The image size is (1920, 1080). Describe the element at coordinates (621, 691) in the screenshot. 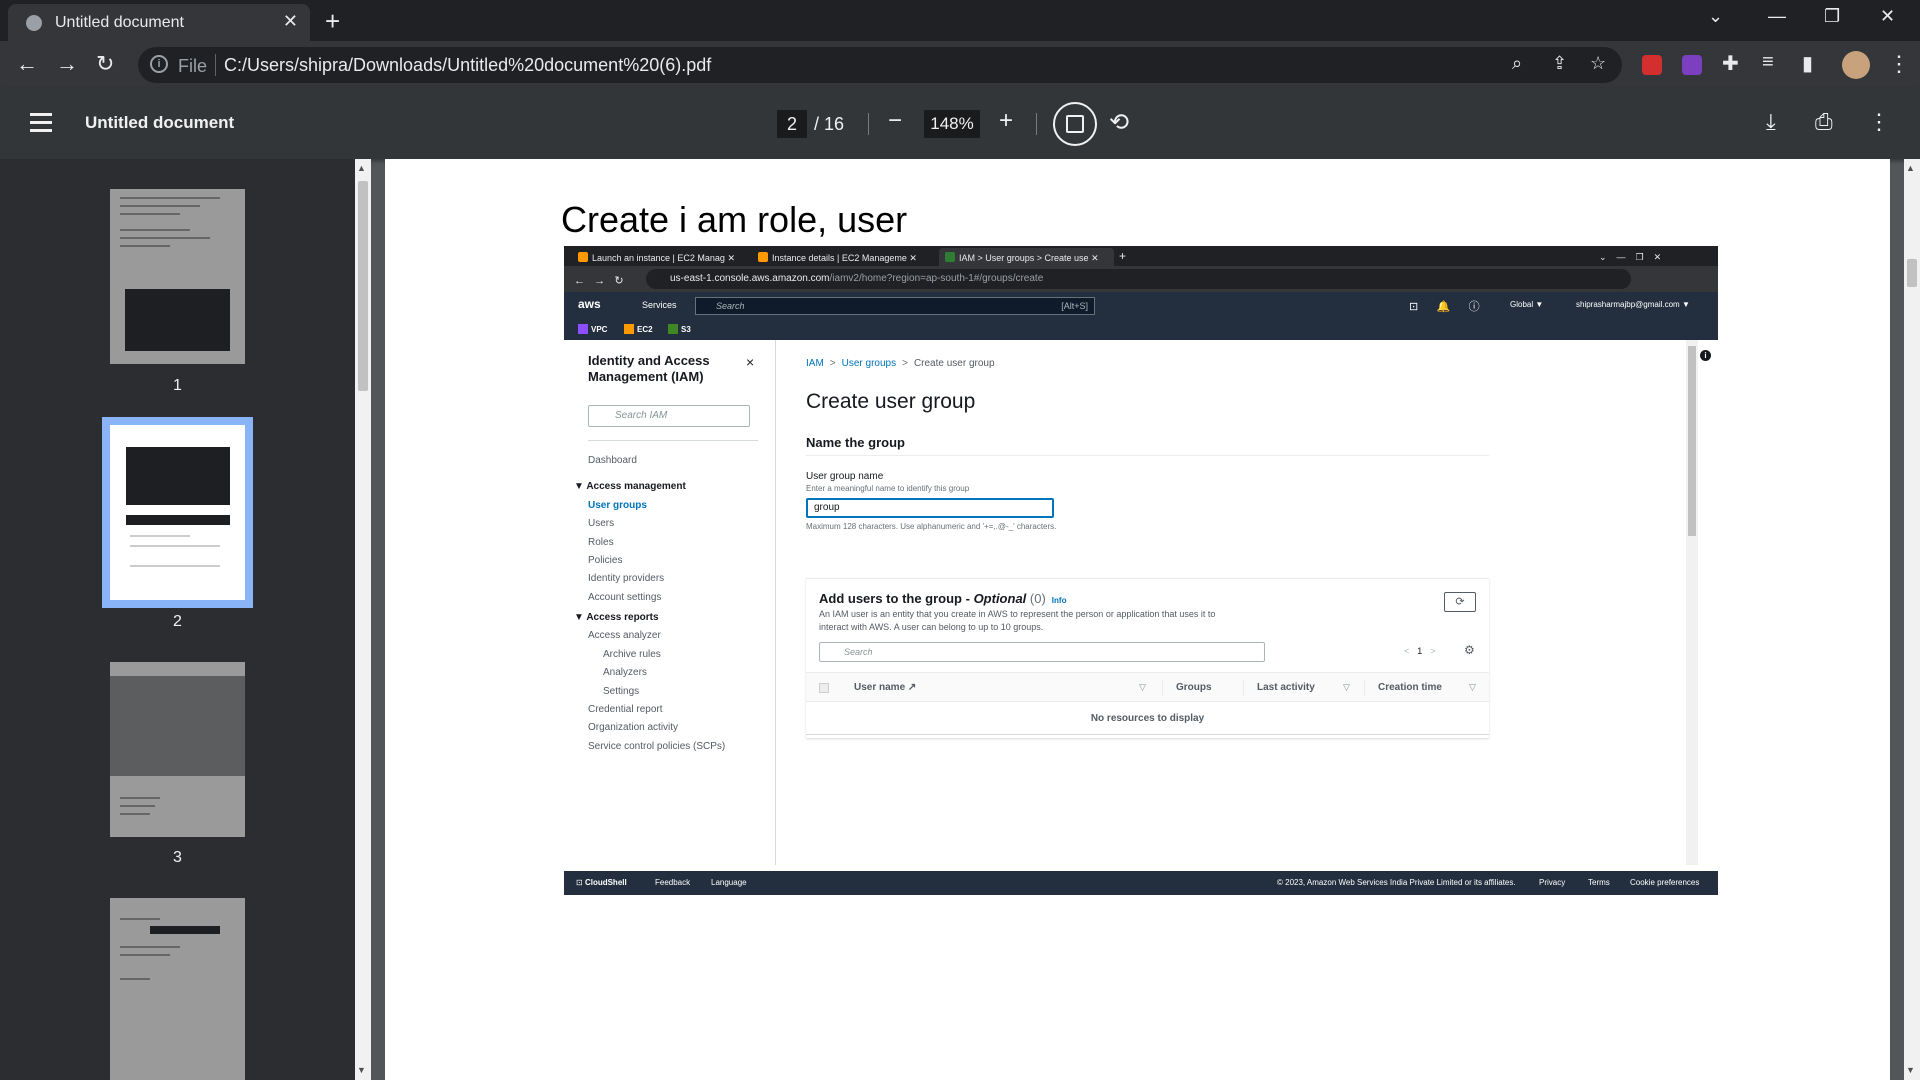

I see `nav-settings: Settings` at that location.